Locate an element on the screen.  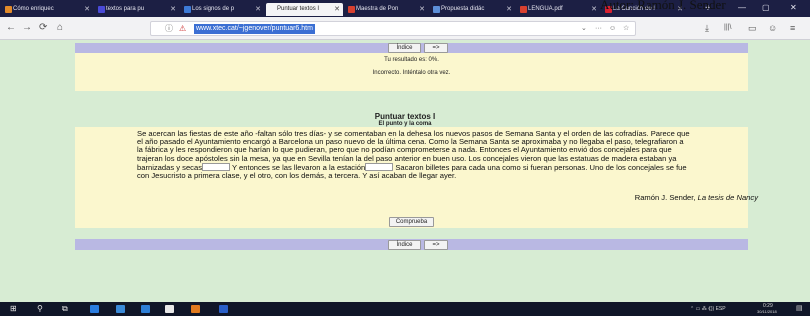
browser-tab: textos para pu ✕ is located at coordinates (137, 9).